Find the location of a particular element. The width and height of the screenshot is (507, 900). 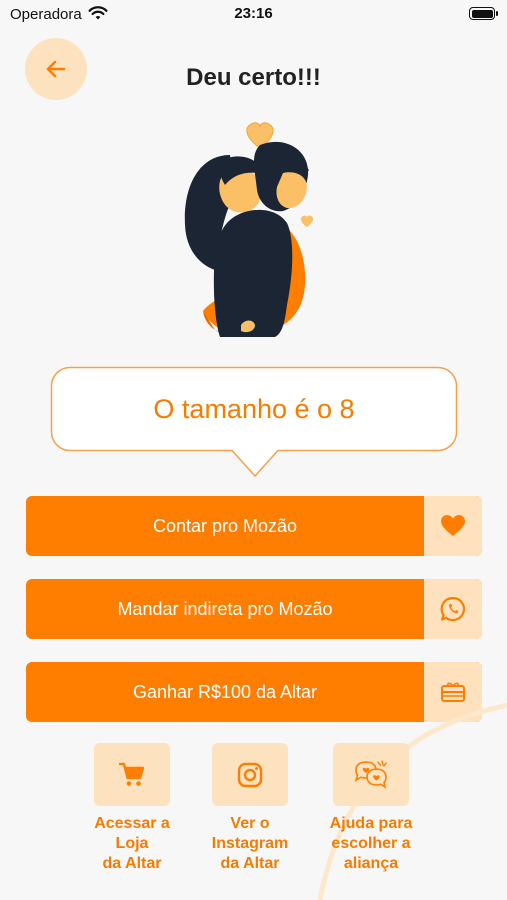

status-bar: Operadora 23:16 is located at coordinates (253, 14).